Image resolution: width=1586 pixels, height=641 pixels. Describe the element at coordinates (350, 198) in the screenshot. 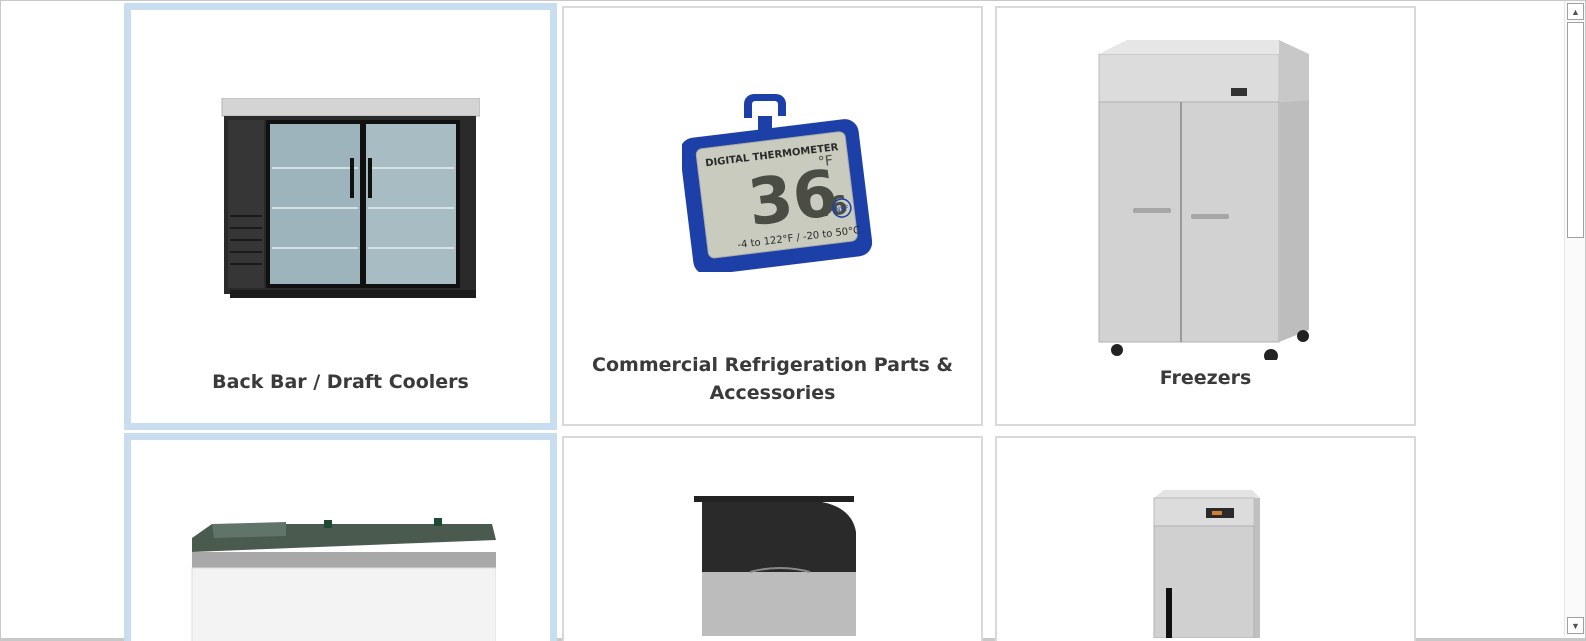

I see `back-bar-cooler-image` at that location.